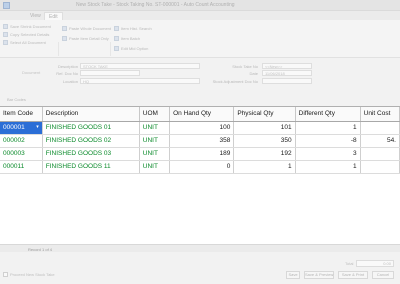  Describe the element at coordinates (5, 42) in the screenshot. I see `select-icon` at that location.